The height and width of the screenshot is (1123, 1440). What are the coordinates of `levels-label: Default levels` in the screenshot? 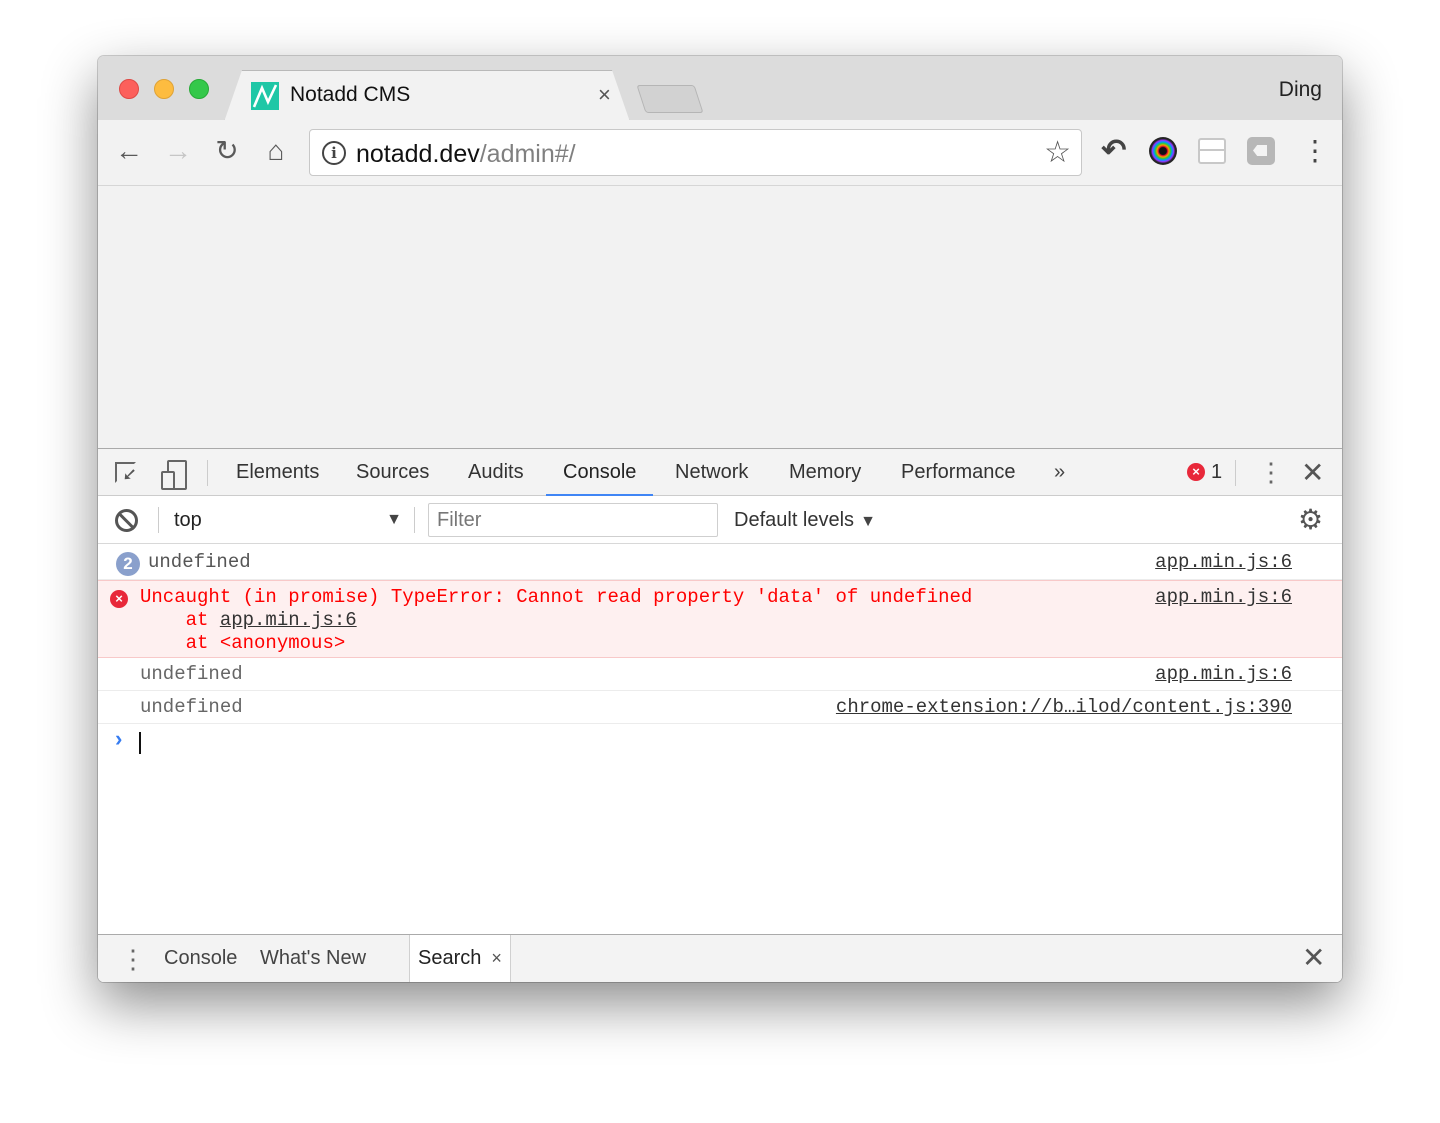 It's located at (794, 520).